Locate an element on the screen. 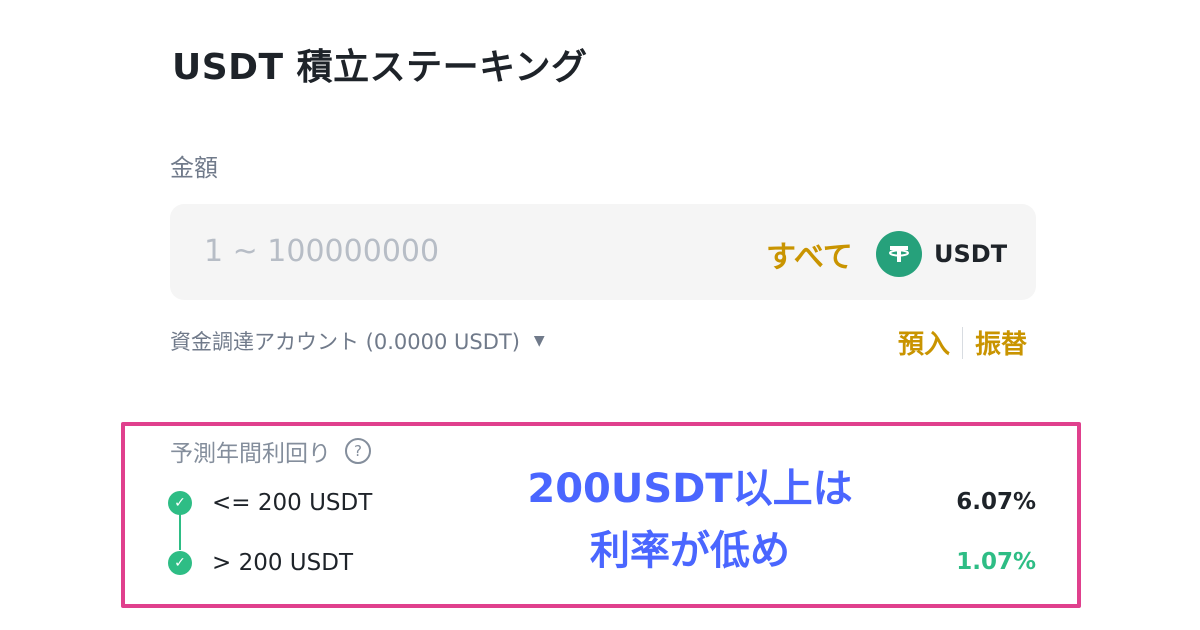  tier-rate: 6.07% is located at coordinates (996, 502).